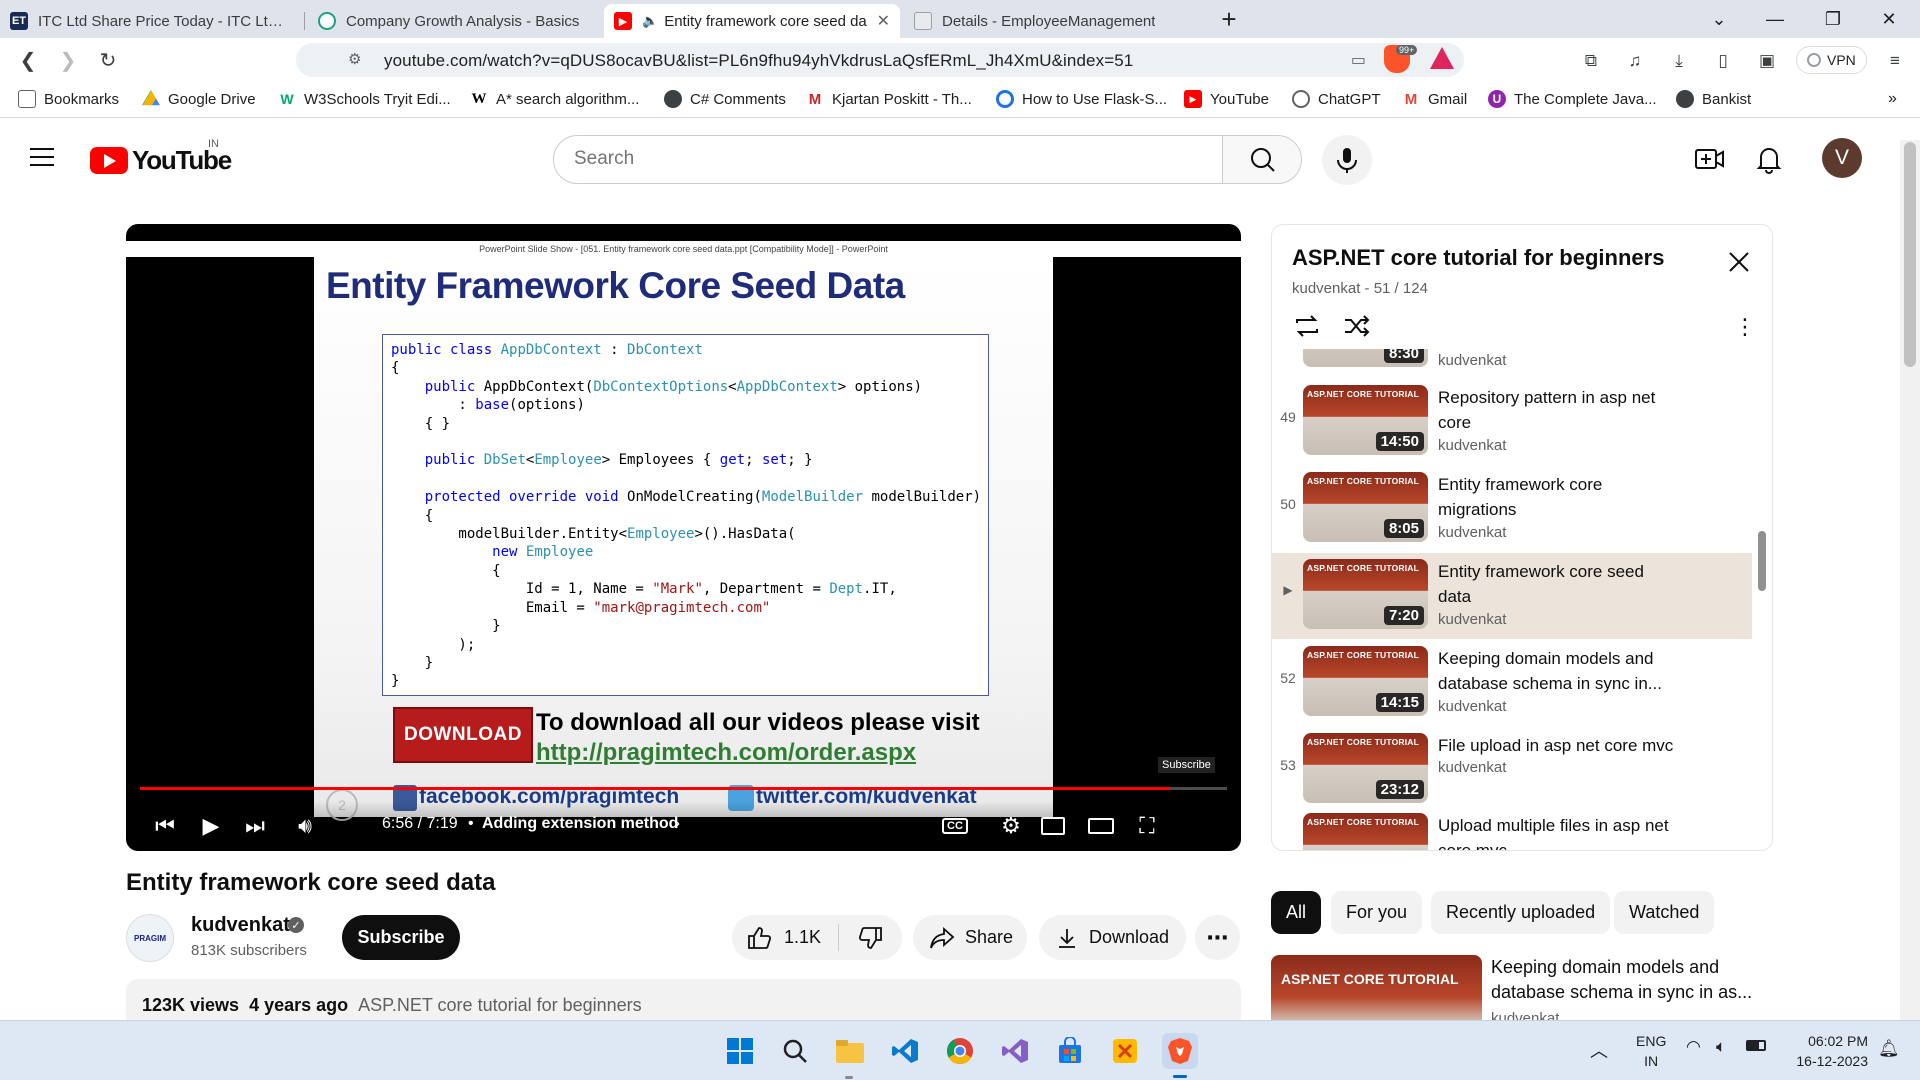 The width and height of the screenshot is (1920, 1080). Describe the element at coordinates (255, 826) in the screenshot. I see `next-icon: ⏭` at that location.